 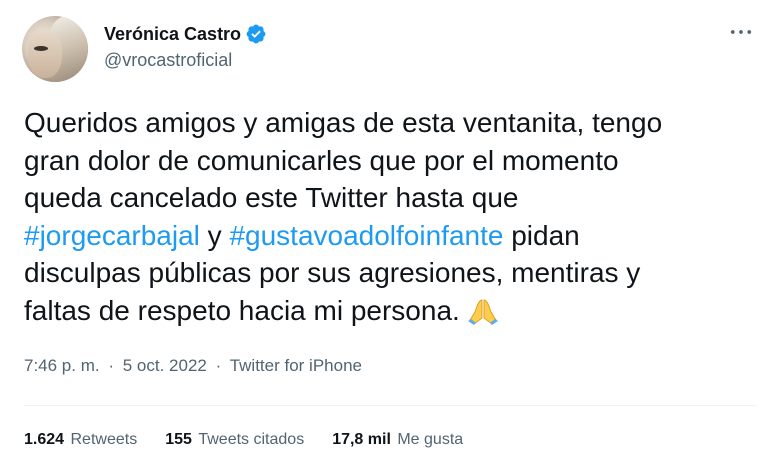 What do you see at coordinates (296, 365) in the screenshot?
I see `tweet-source-link: Twitter for iPhone` at bounding box center [296, 365].